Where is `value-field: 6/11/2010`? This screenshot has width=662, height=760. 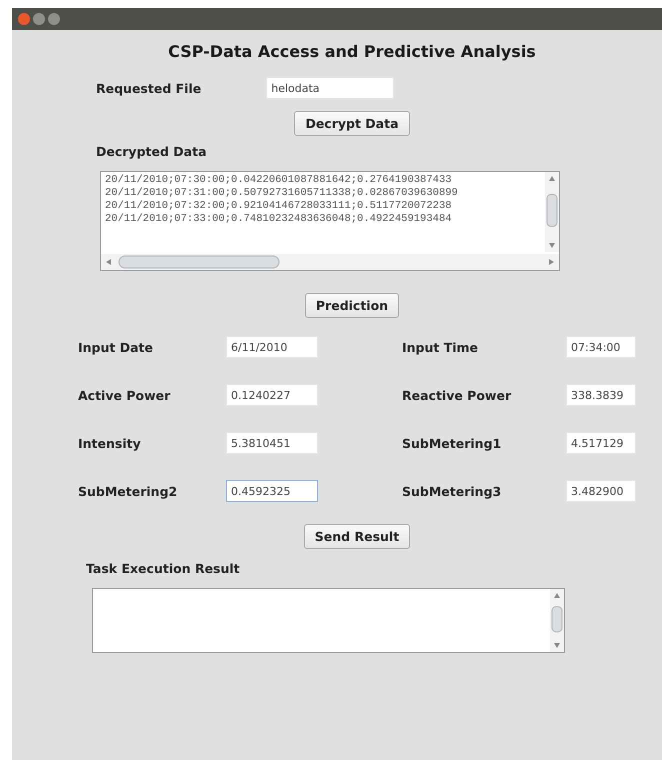
value-field: 6/11/2010 is located at coordinates (272, 347).